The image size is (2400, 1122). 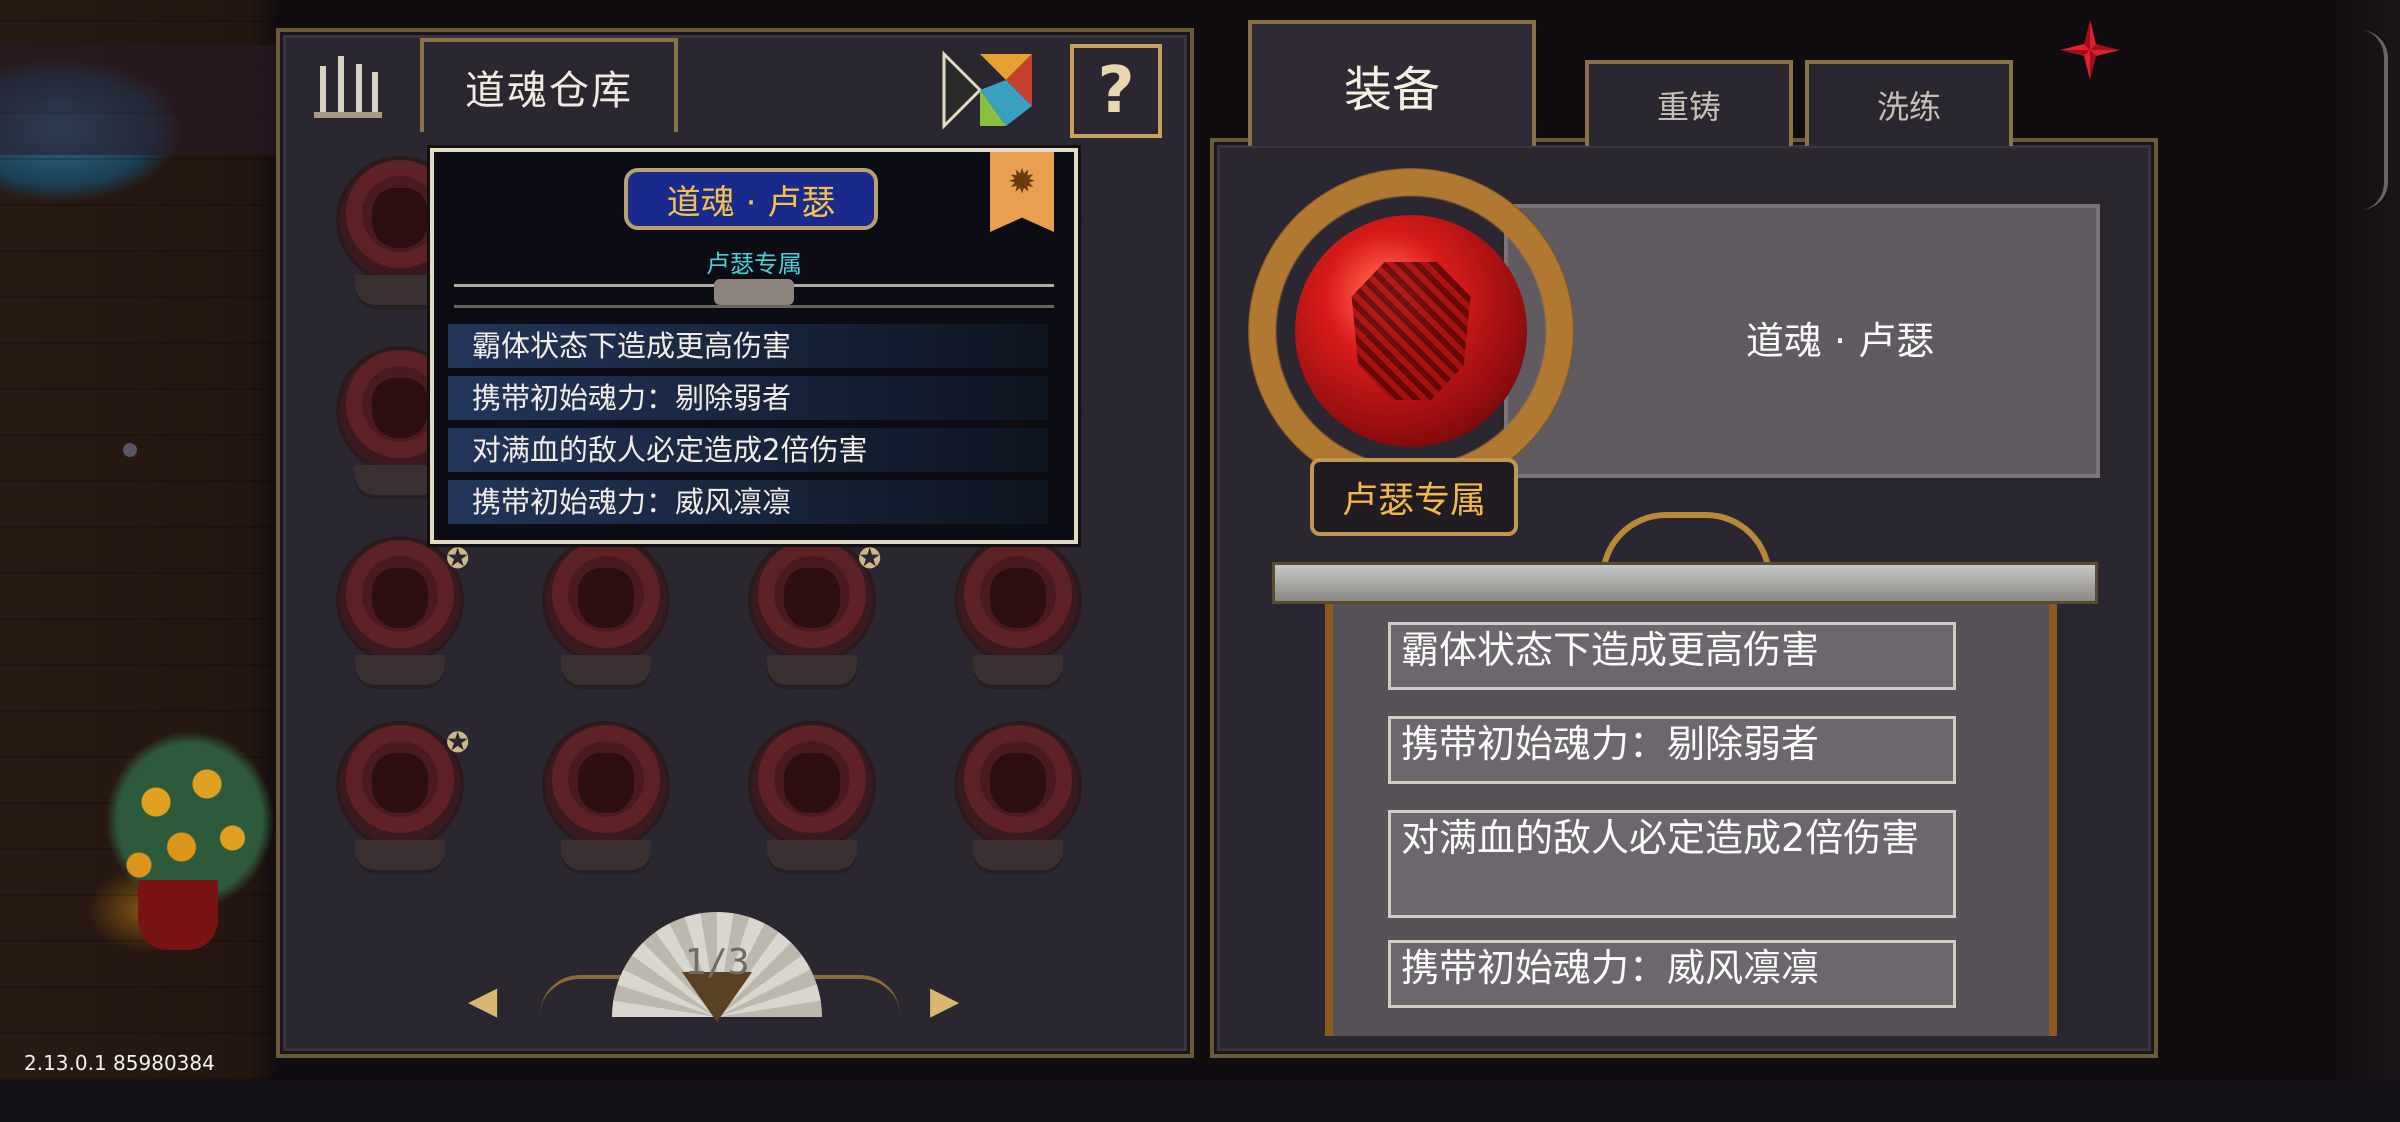 What do you see at coordinates (748, 398) in the screenshot?
I see `tooltip-effect: 携带初始魂力：剔除弱者` at bounding box center [748, 398].